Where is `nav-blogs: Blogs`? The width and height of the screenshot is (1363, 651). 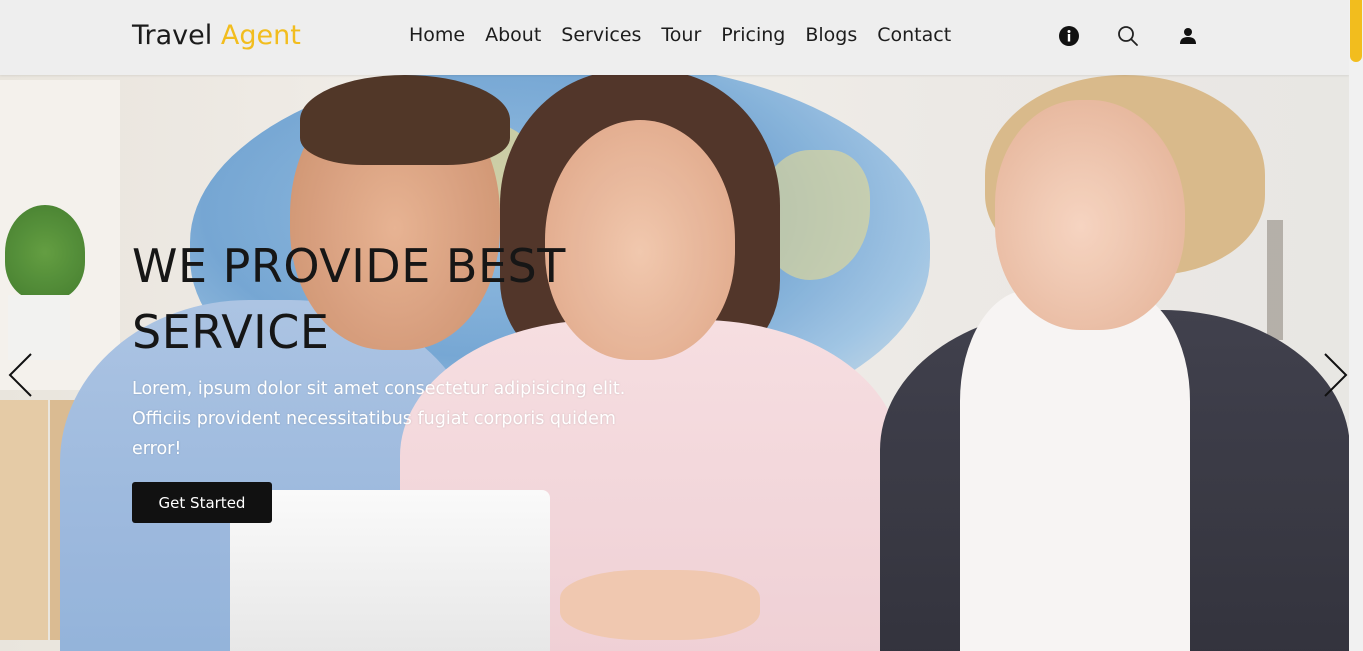 nav-blogs: Blogs is located at coordinates (831, 35).